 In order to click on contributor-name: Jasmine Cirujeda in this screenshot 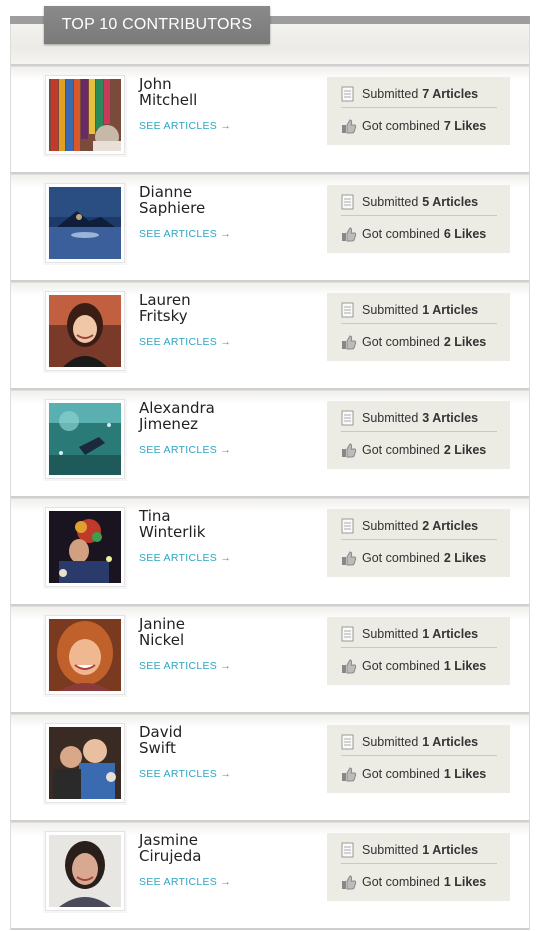, I will do `click(170, 848)`.